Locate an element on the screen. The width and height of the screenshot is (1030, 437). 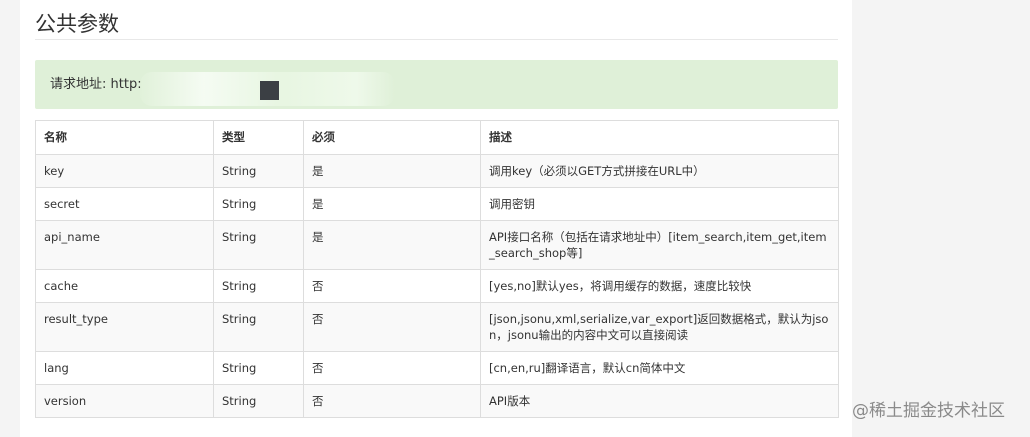
param-description: API版本 is located at coordinates (659, 401).